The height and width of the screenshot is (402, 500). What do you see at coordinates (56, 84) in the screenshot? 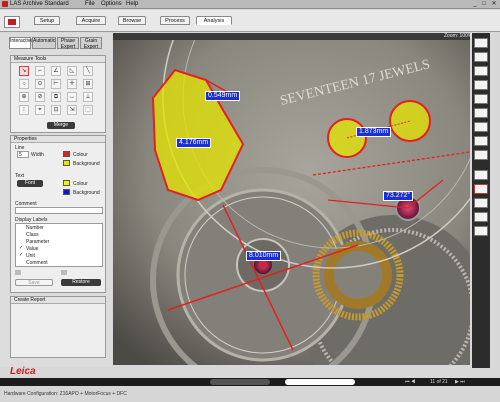
I see `parallel-tool-icon: ⊢` at bounding box center [56, 84].